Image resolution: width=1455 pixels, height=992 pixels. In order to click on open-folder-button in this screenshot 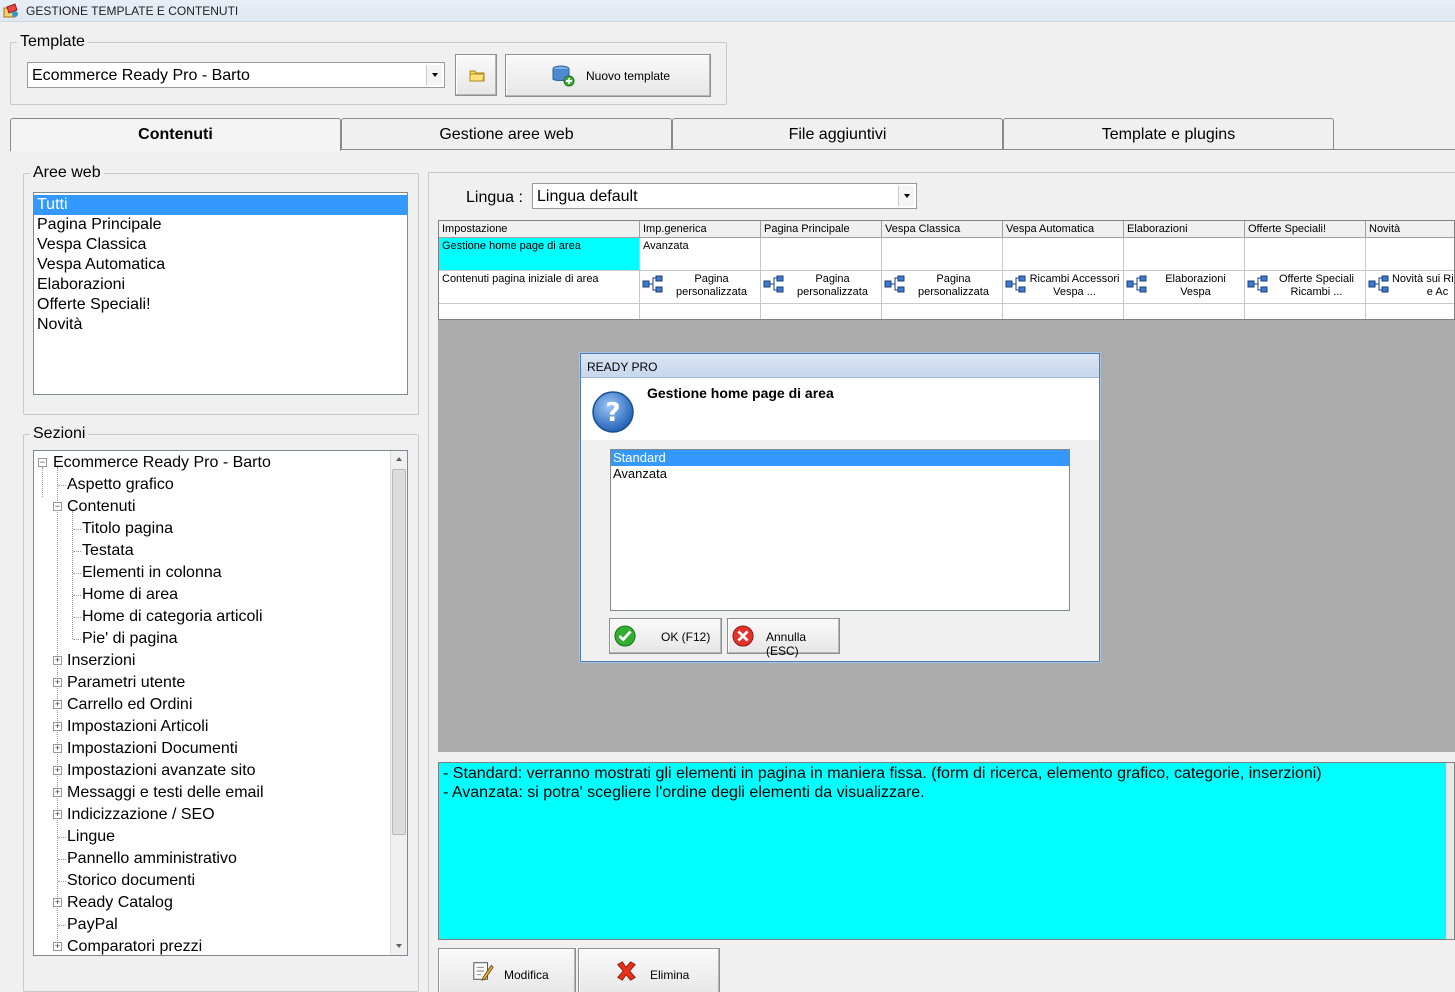, I will do `click(476, 75)`.